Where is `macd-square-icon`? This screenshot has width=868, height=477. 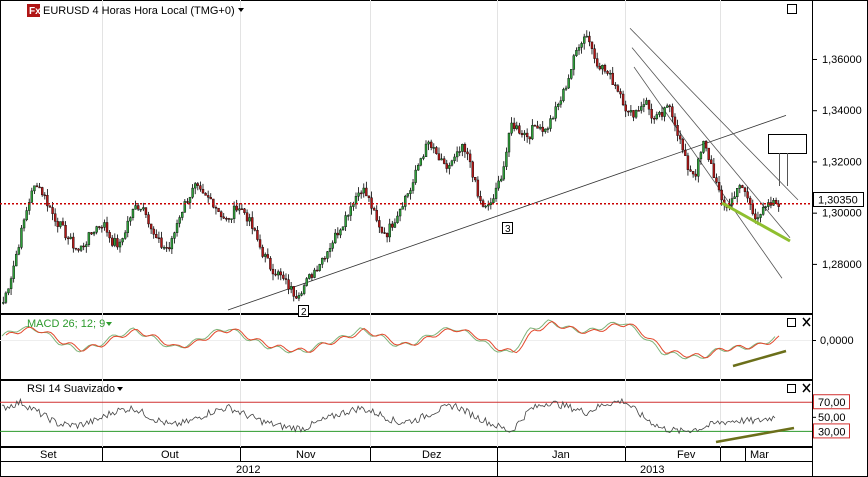
macd-square-icon is located at coordinates (791, 322).